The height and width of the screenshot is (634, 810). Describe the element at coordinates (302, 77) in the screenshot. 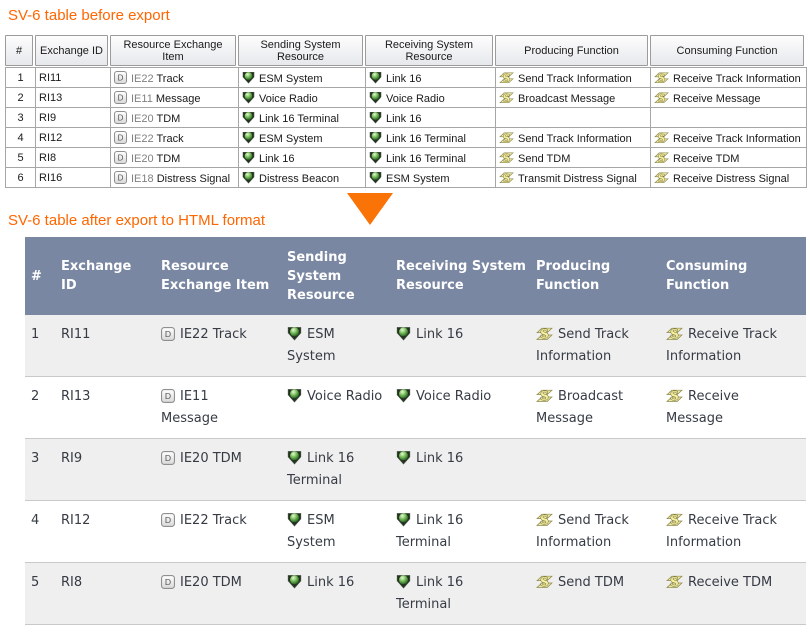

I see `cell-sending: ESM System` at that location.